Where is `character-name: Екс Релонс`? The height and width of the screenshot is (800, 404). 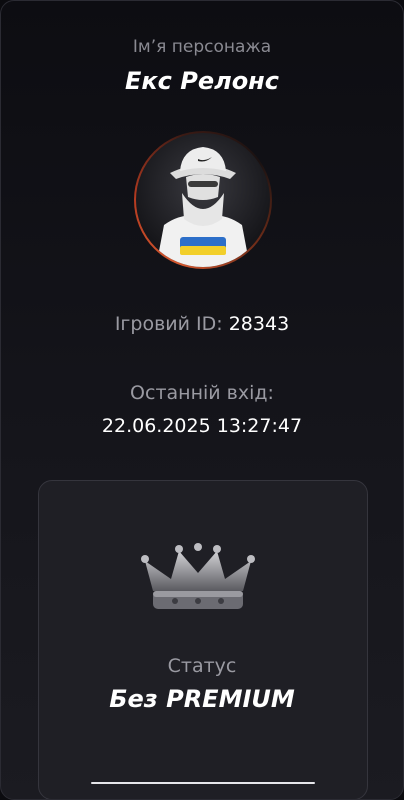
character-name: Екс Релонс is located at coordinates (201, 81).